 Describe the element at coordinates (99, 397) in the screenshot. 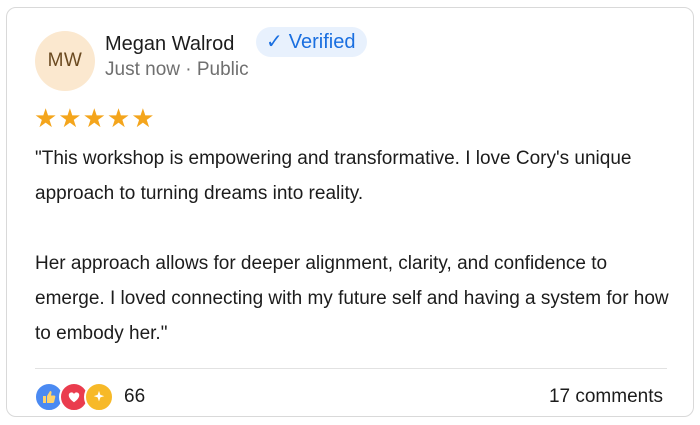

I see `sparkle-icon` at that location.